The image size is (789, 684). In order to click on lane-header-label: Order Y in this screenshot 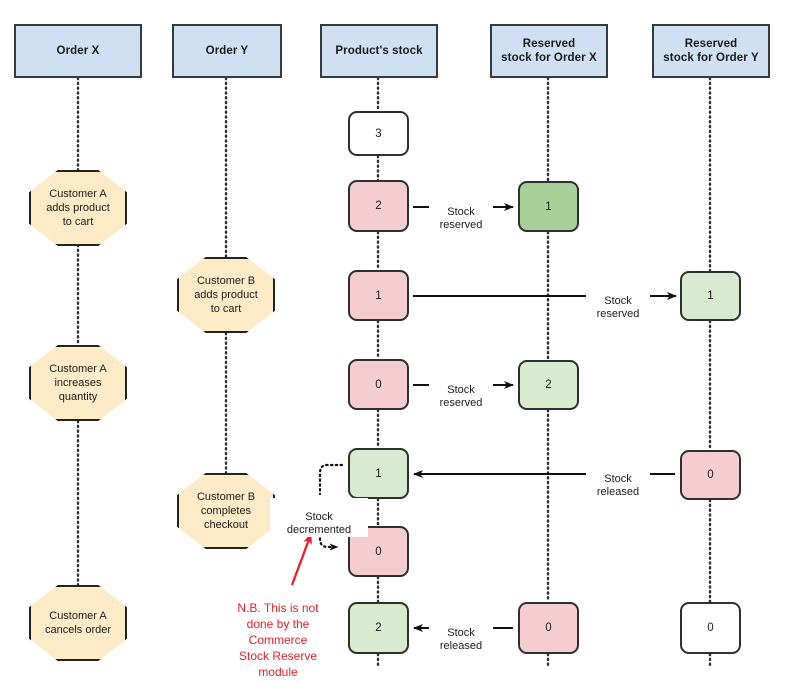, I will do `click(227, 51)`.